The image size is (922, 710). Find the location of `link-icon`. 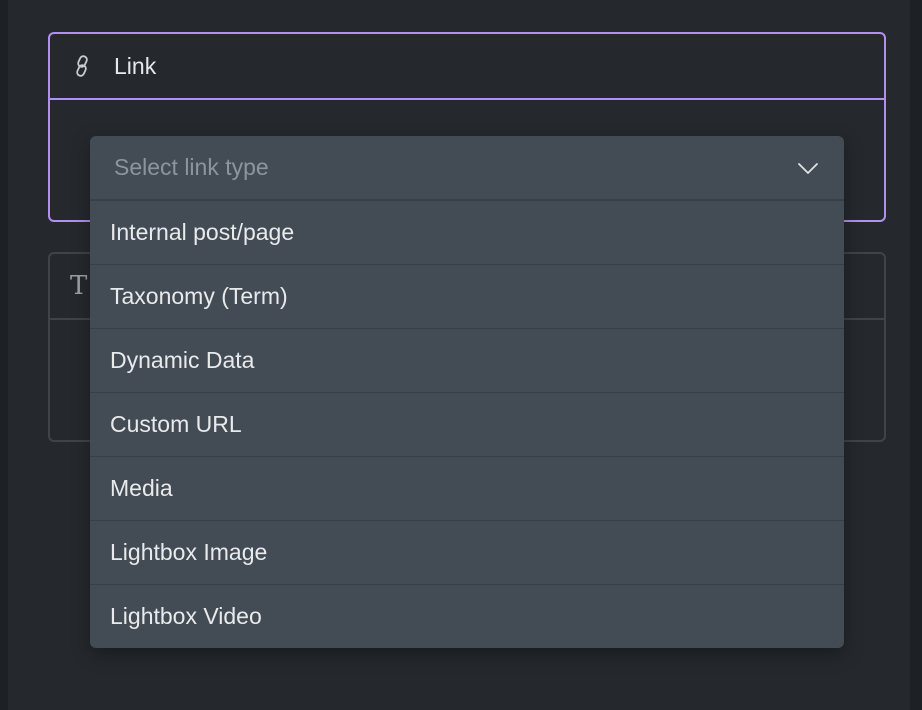

link-icon is located at coordinates (82, 66).